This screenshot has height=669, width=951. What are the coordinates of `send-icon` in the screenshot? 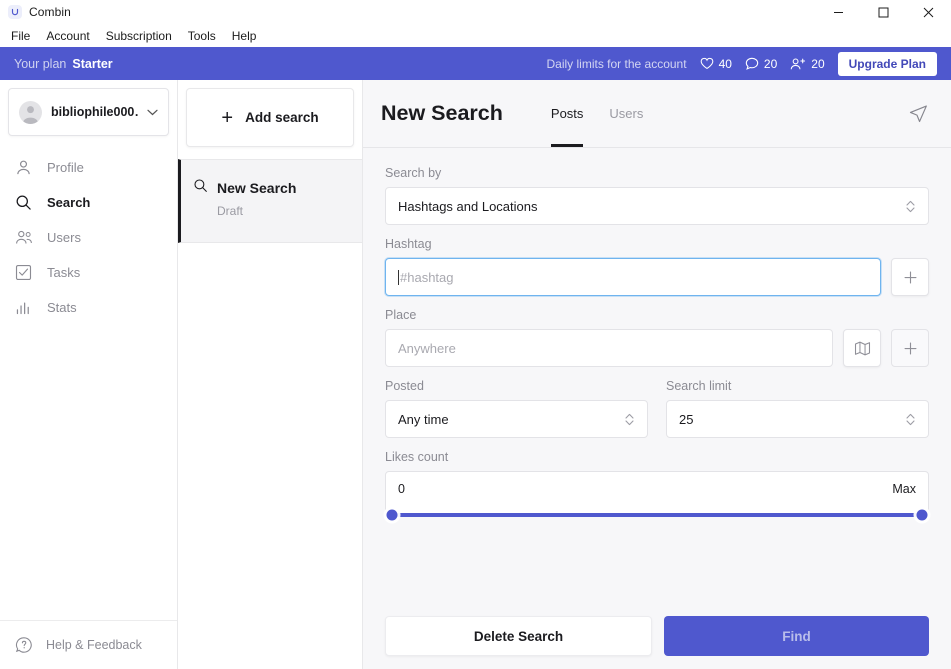 It's located at (918, 113).